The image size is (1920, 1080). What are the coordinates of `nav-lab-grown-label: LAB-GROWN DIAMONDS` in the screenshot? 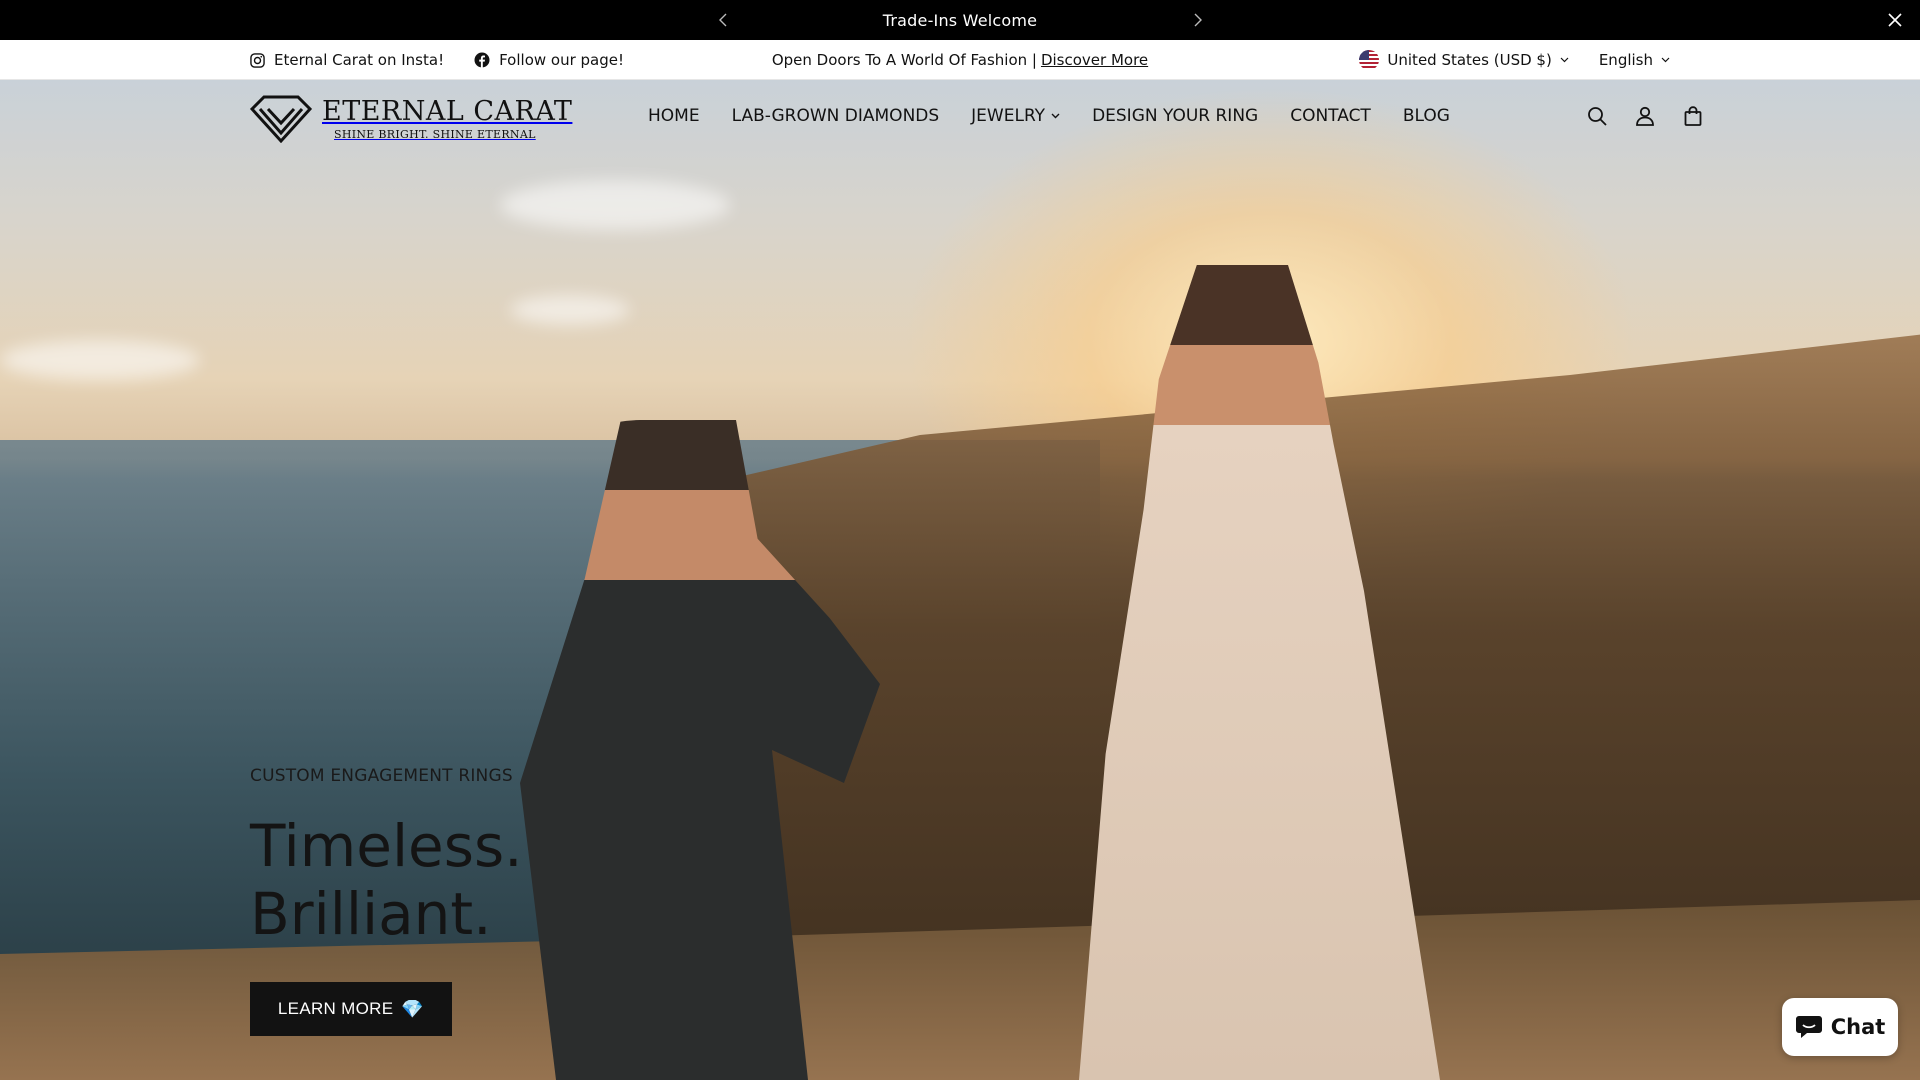 It's located at (835, 116).